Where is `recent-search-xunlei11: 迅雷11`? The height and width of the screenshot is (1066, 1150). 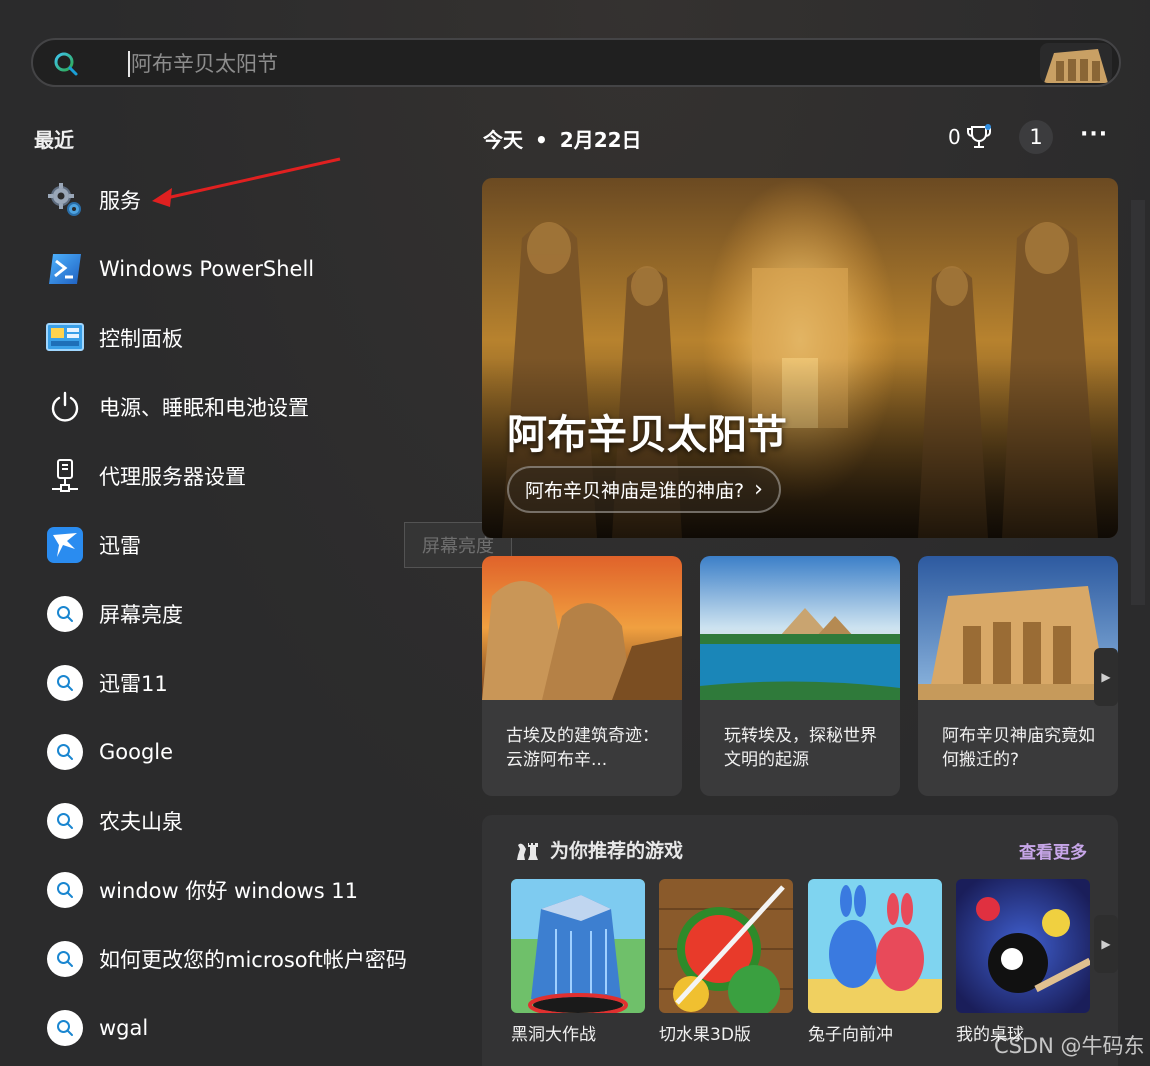
recent-search-xunlei11: 迅雷11 is located at coordinates (255, 683).